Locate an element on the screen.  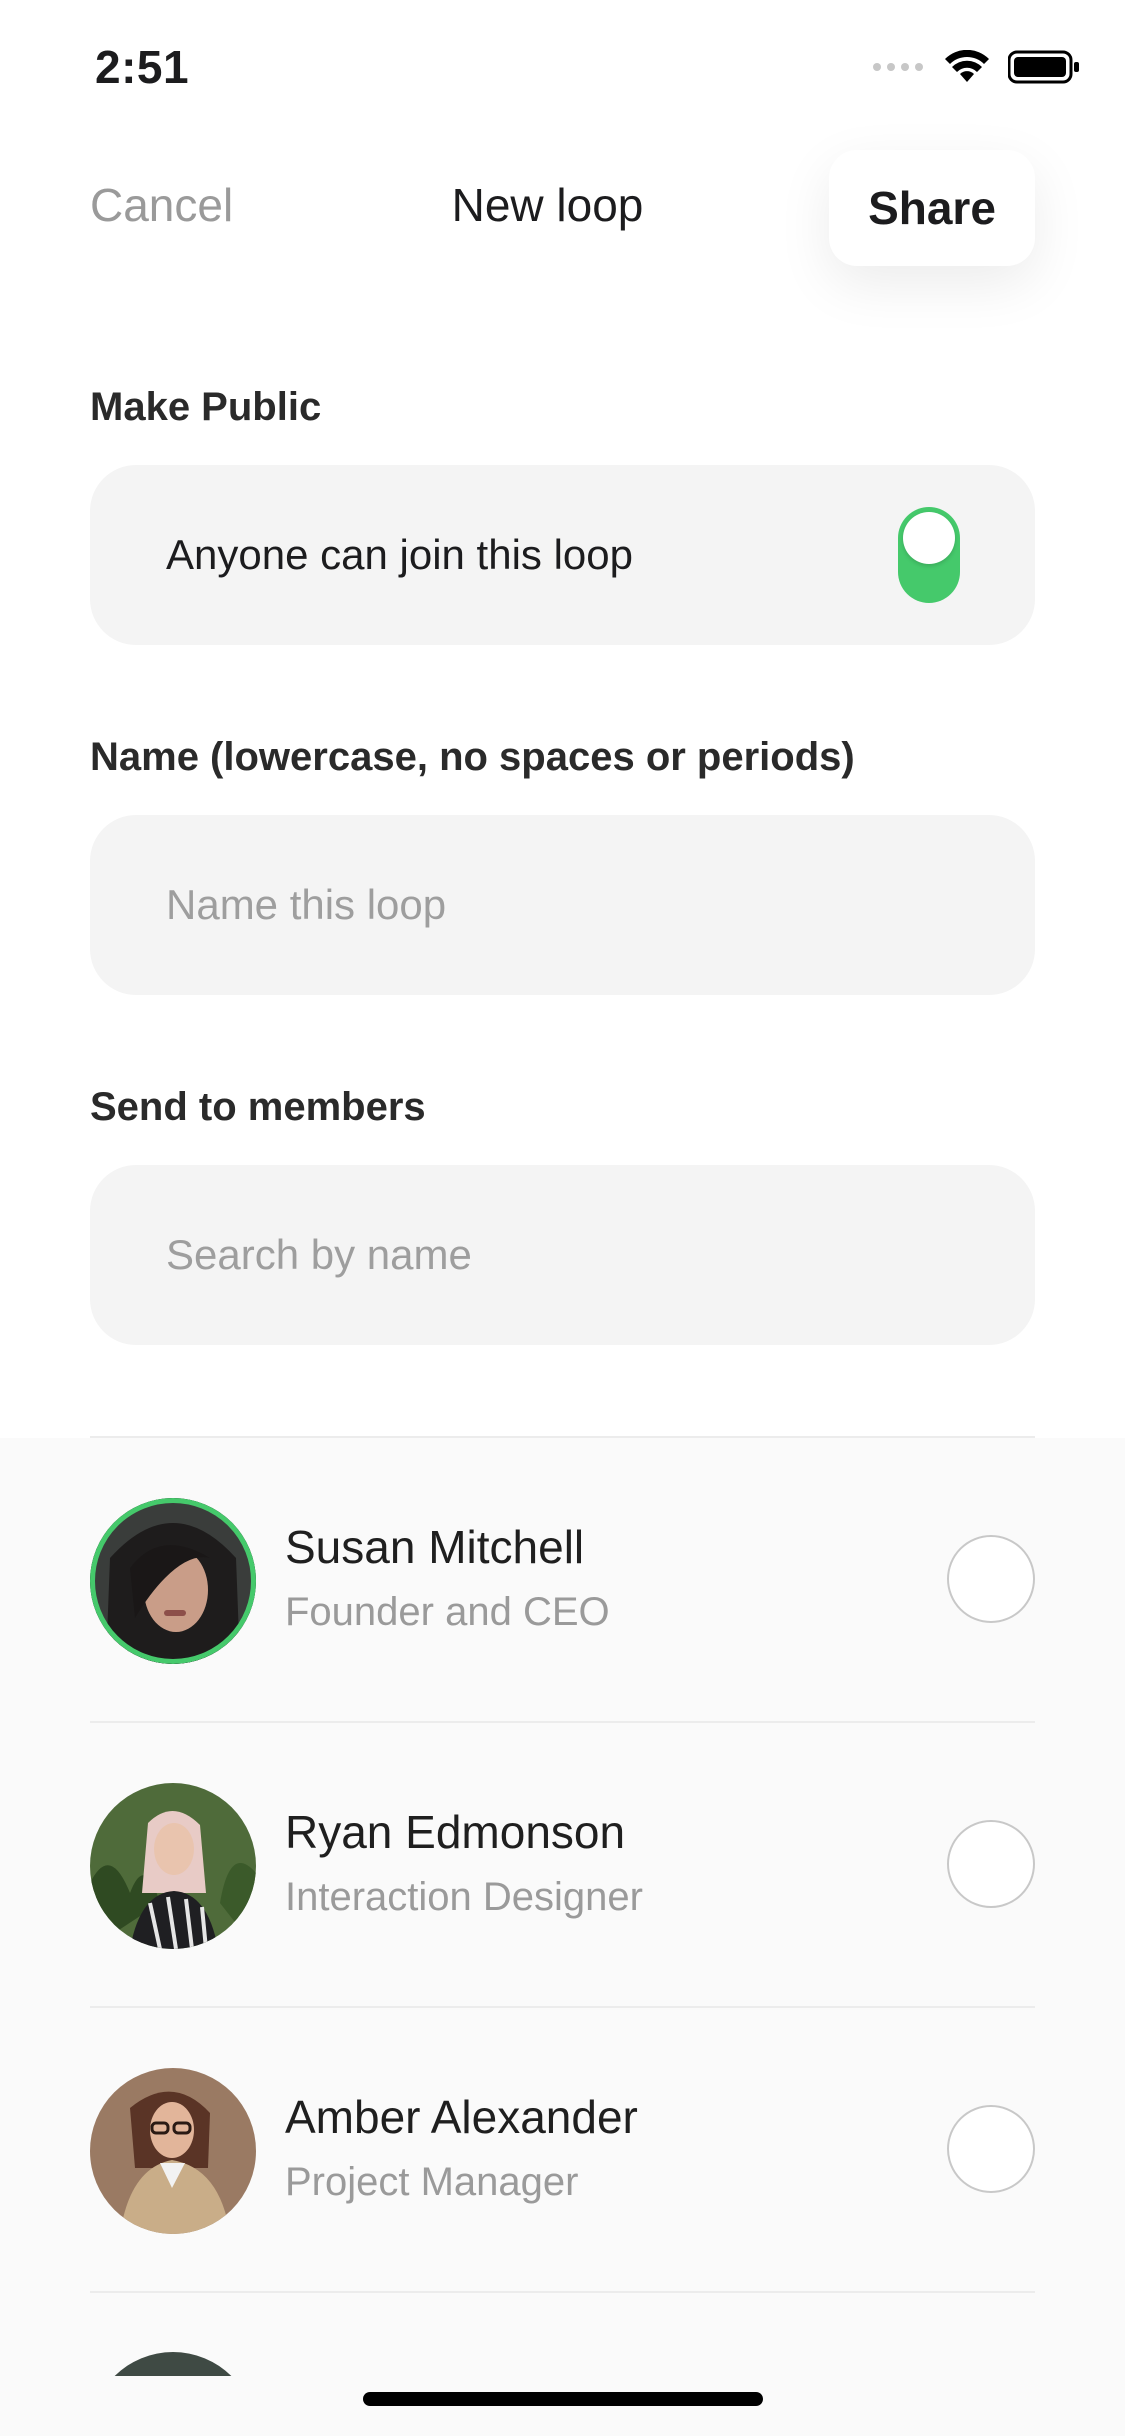
member-row: Amber Alexander Project Manager is located at coordinates (562, 2158).